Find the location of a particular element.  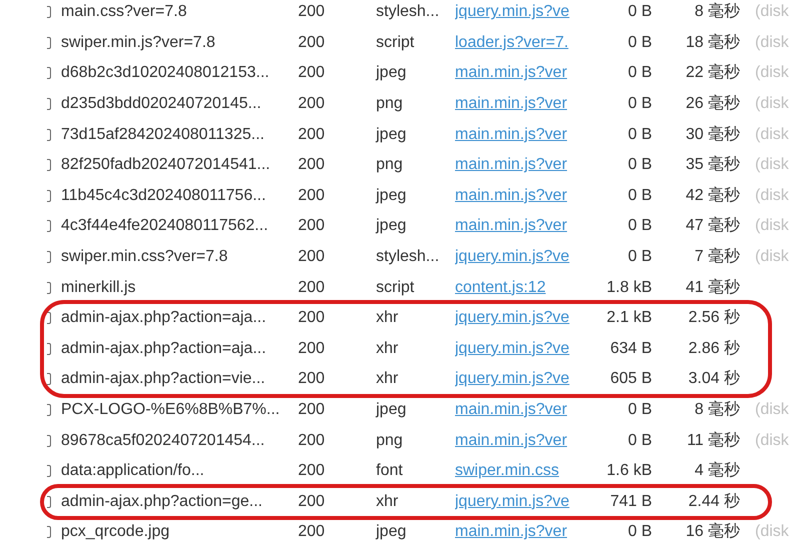

request-name: minerkill.js is located at coordinates (179, 288).